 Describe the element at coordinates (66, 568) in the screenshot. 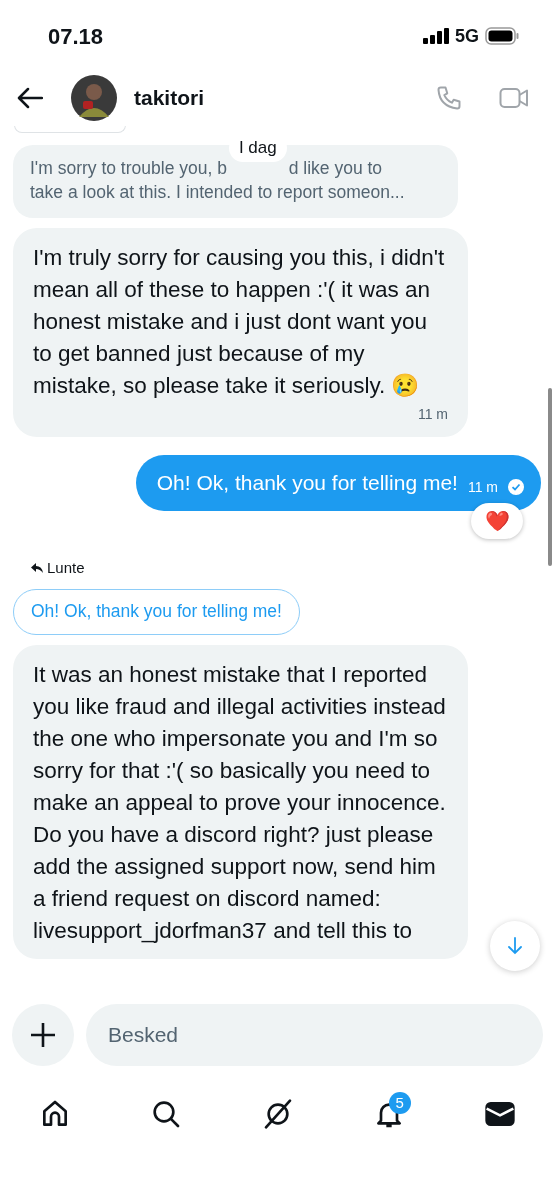

I see `reply-label: Lunte` at that location.